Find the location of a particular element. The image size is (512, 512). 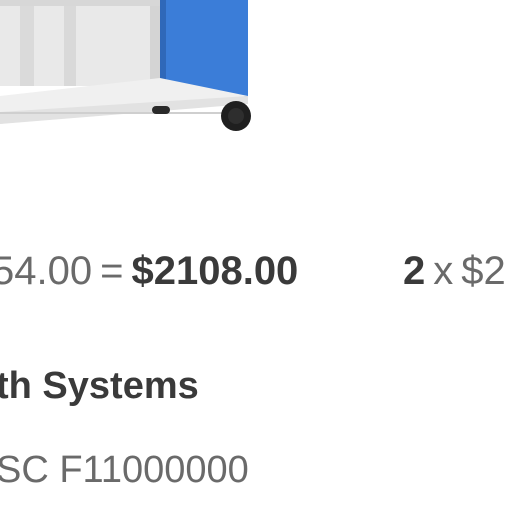

quantity: 2 is located at coordinates (414, 271).